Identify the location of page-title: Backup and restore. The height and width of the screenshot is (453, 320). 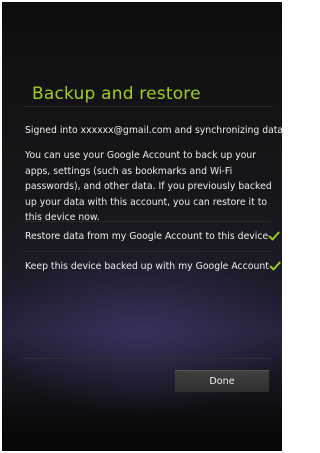
(116, 94).